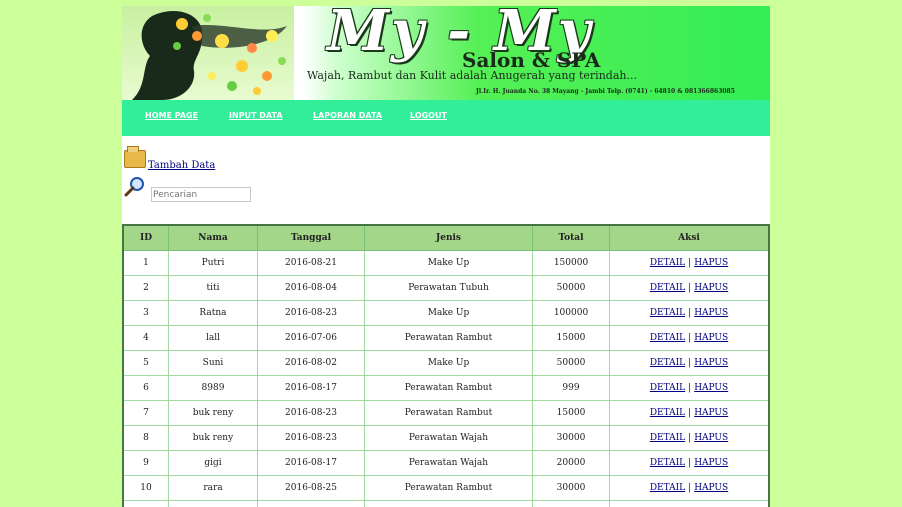 This screenshot has width=902, height=507. I want to click on col-header-total: Total, so click(571, 237).